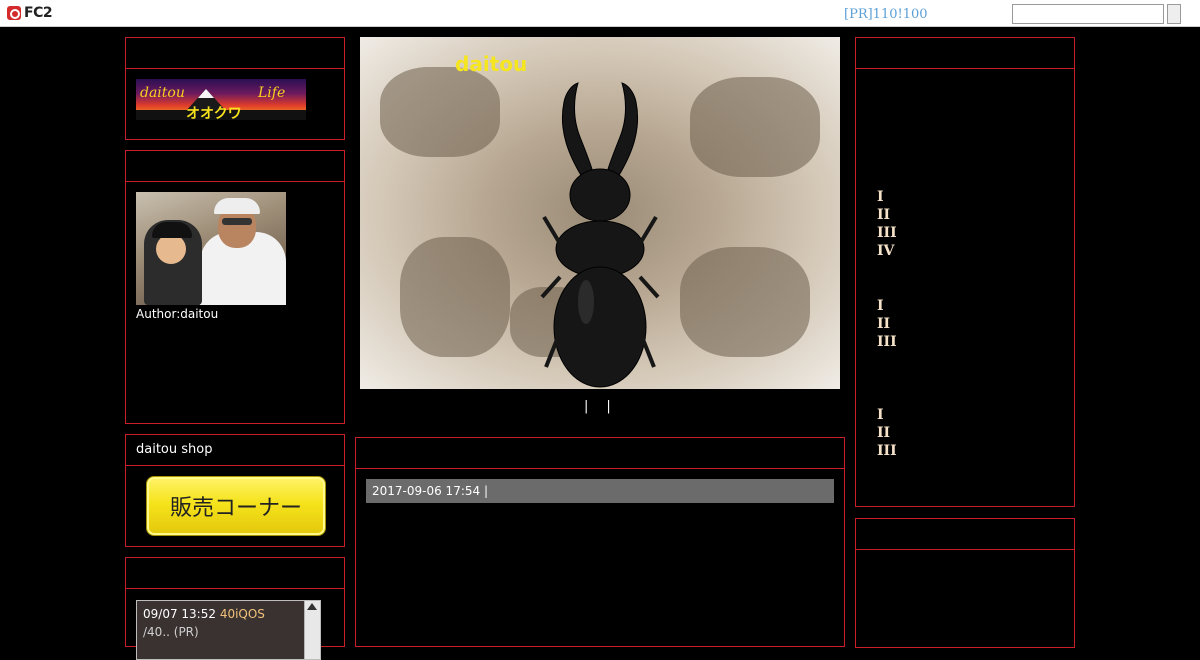  Describe the element at coordinates (235, 166) in the screenshot. I see `profile-panel-header` at that location.